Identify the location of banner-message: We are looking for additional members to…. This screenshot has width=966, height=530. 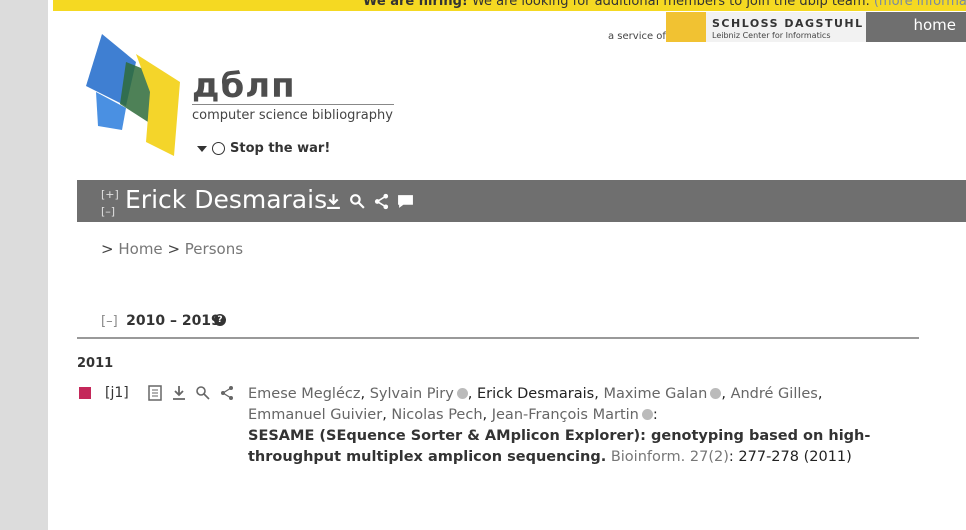
(670, 4).